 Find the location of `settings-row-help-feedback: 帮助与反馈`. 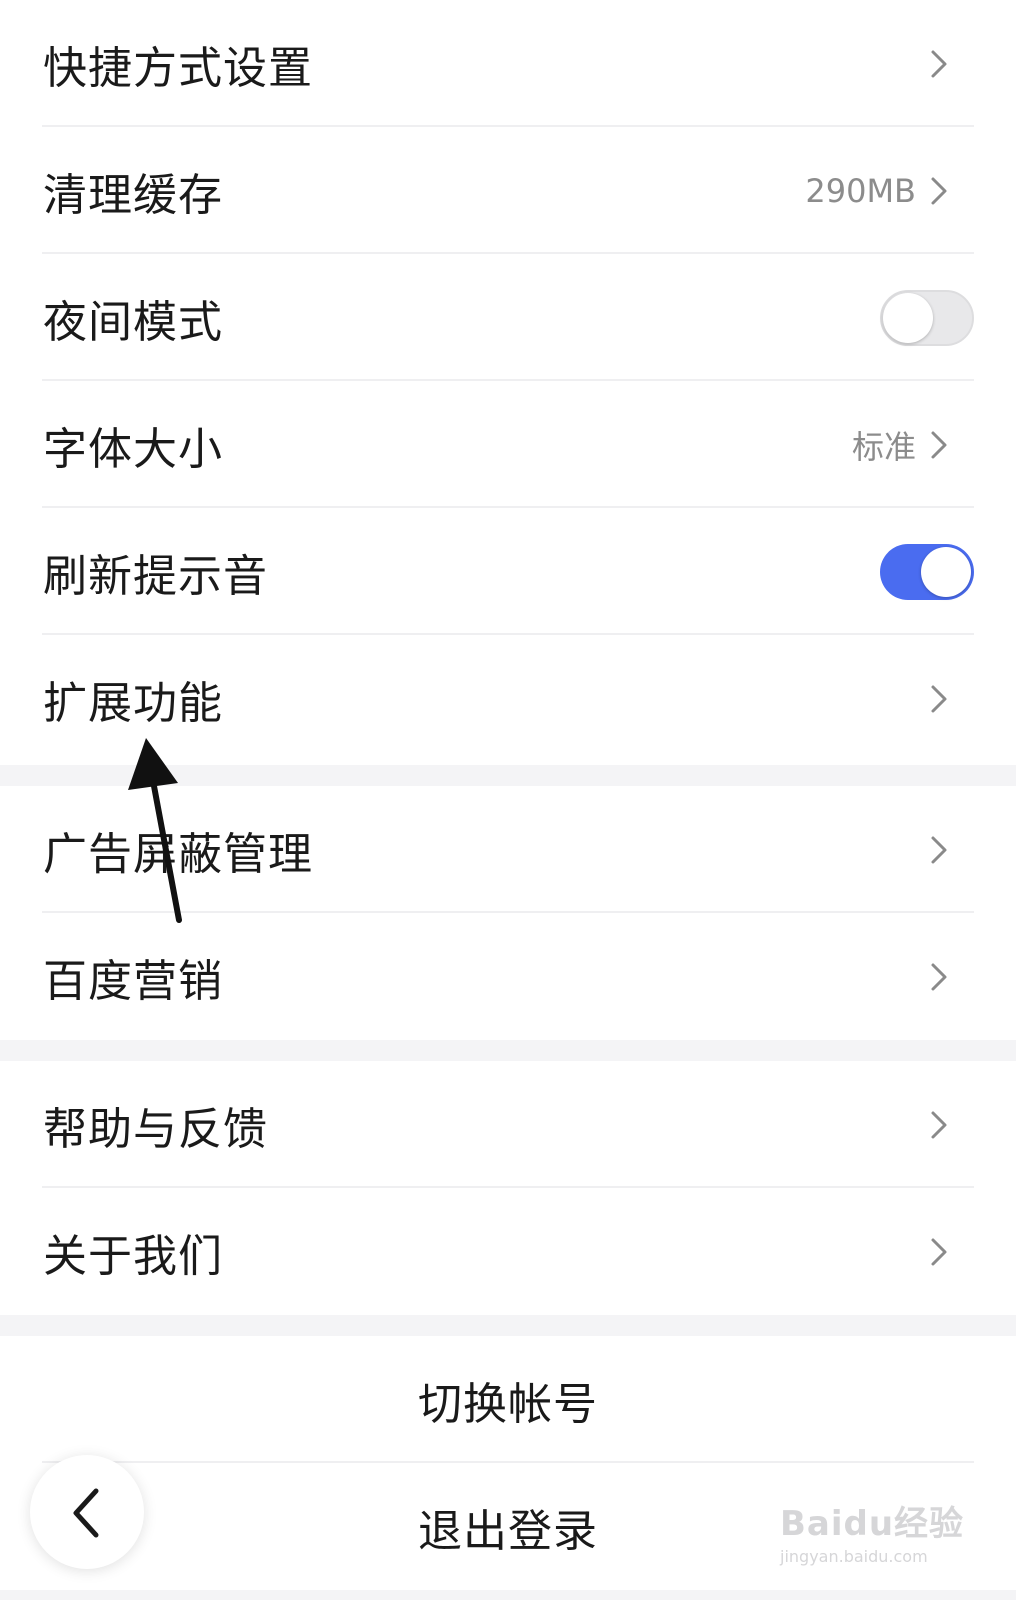

settings-row-help-feedback: 帮助与反馈 is located at coordinates (508, 1124).